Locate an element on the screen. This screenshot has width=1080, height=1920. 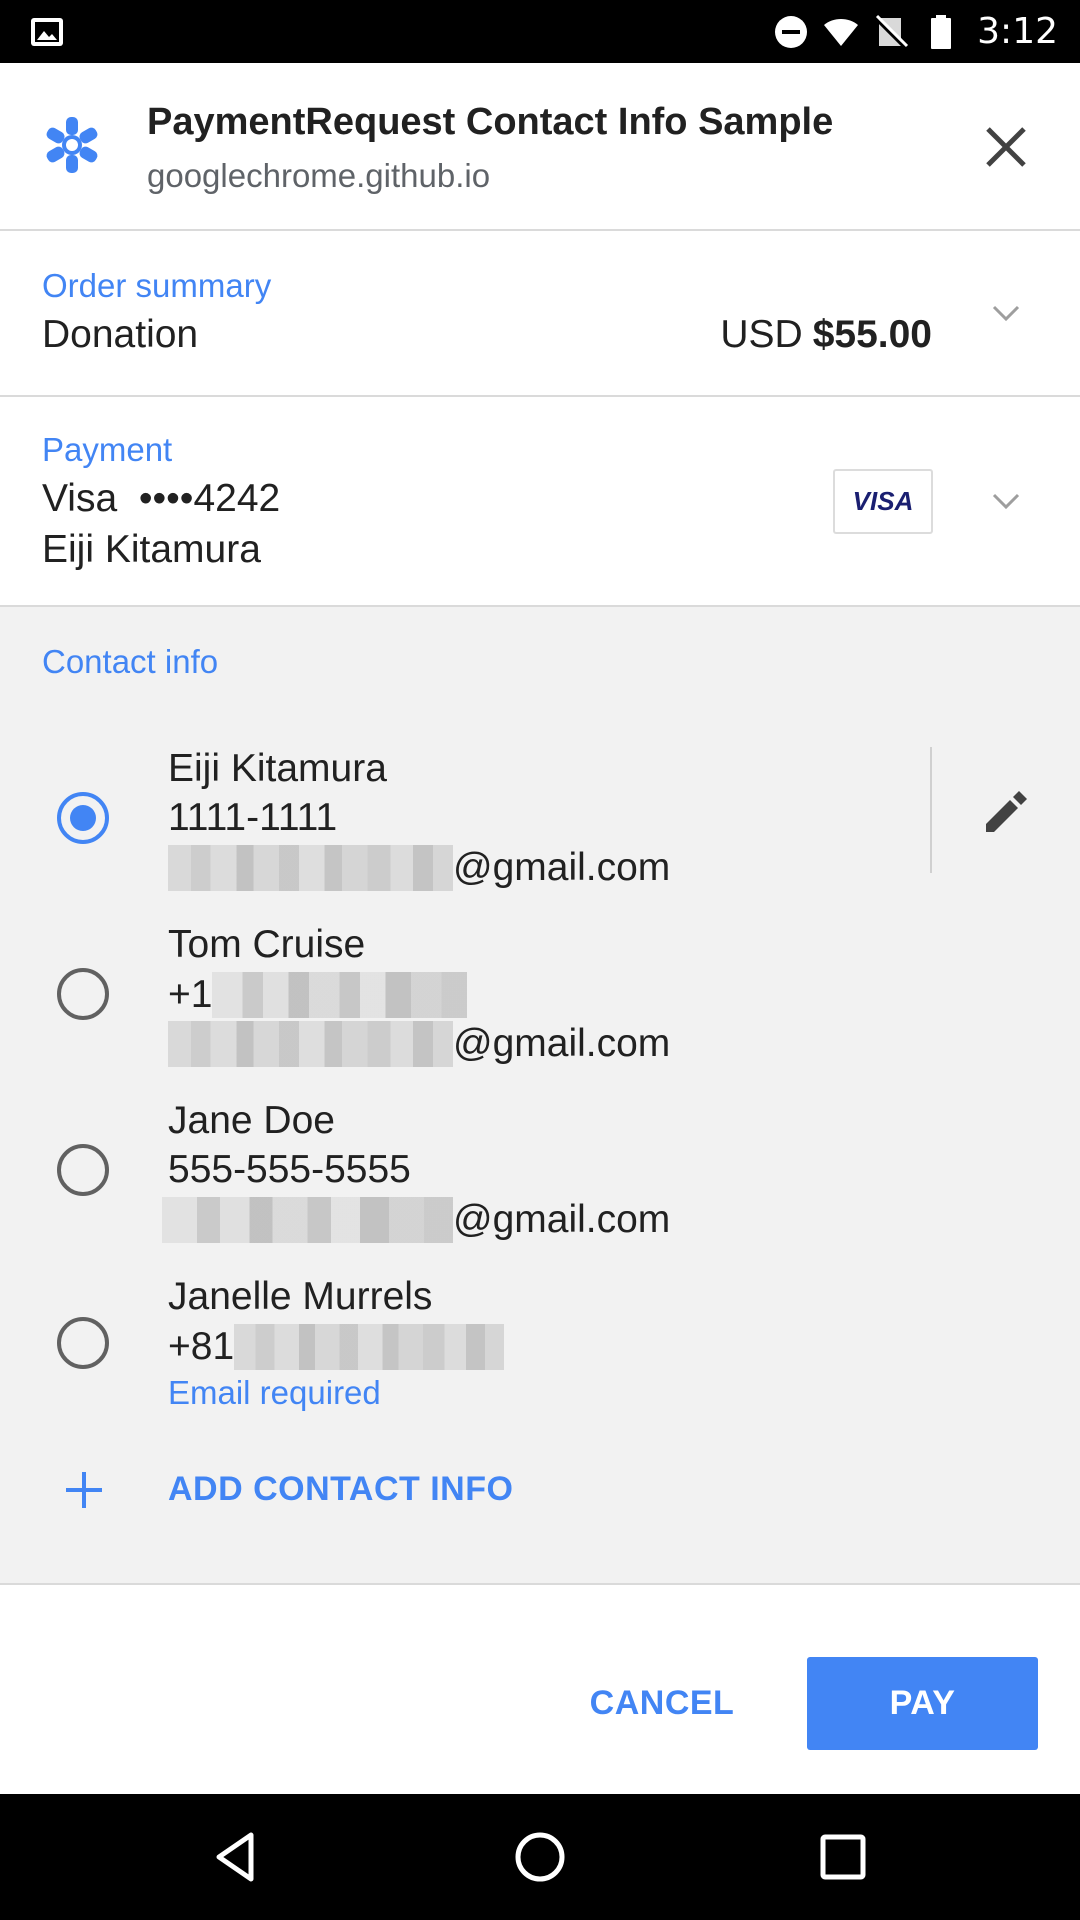
no-signal-icon is located at coordinates (891, 31).